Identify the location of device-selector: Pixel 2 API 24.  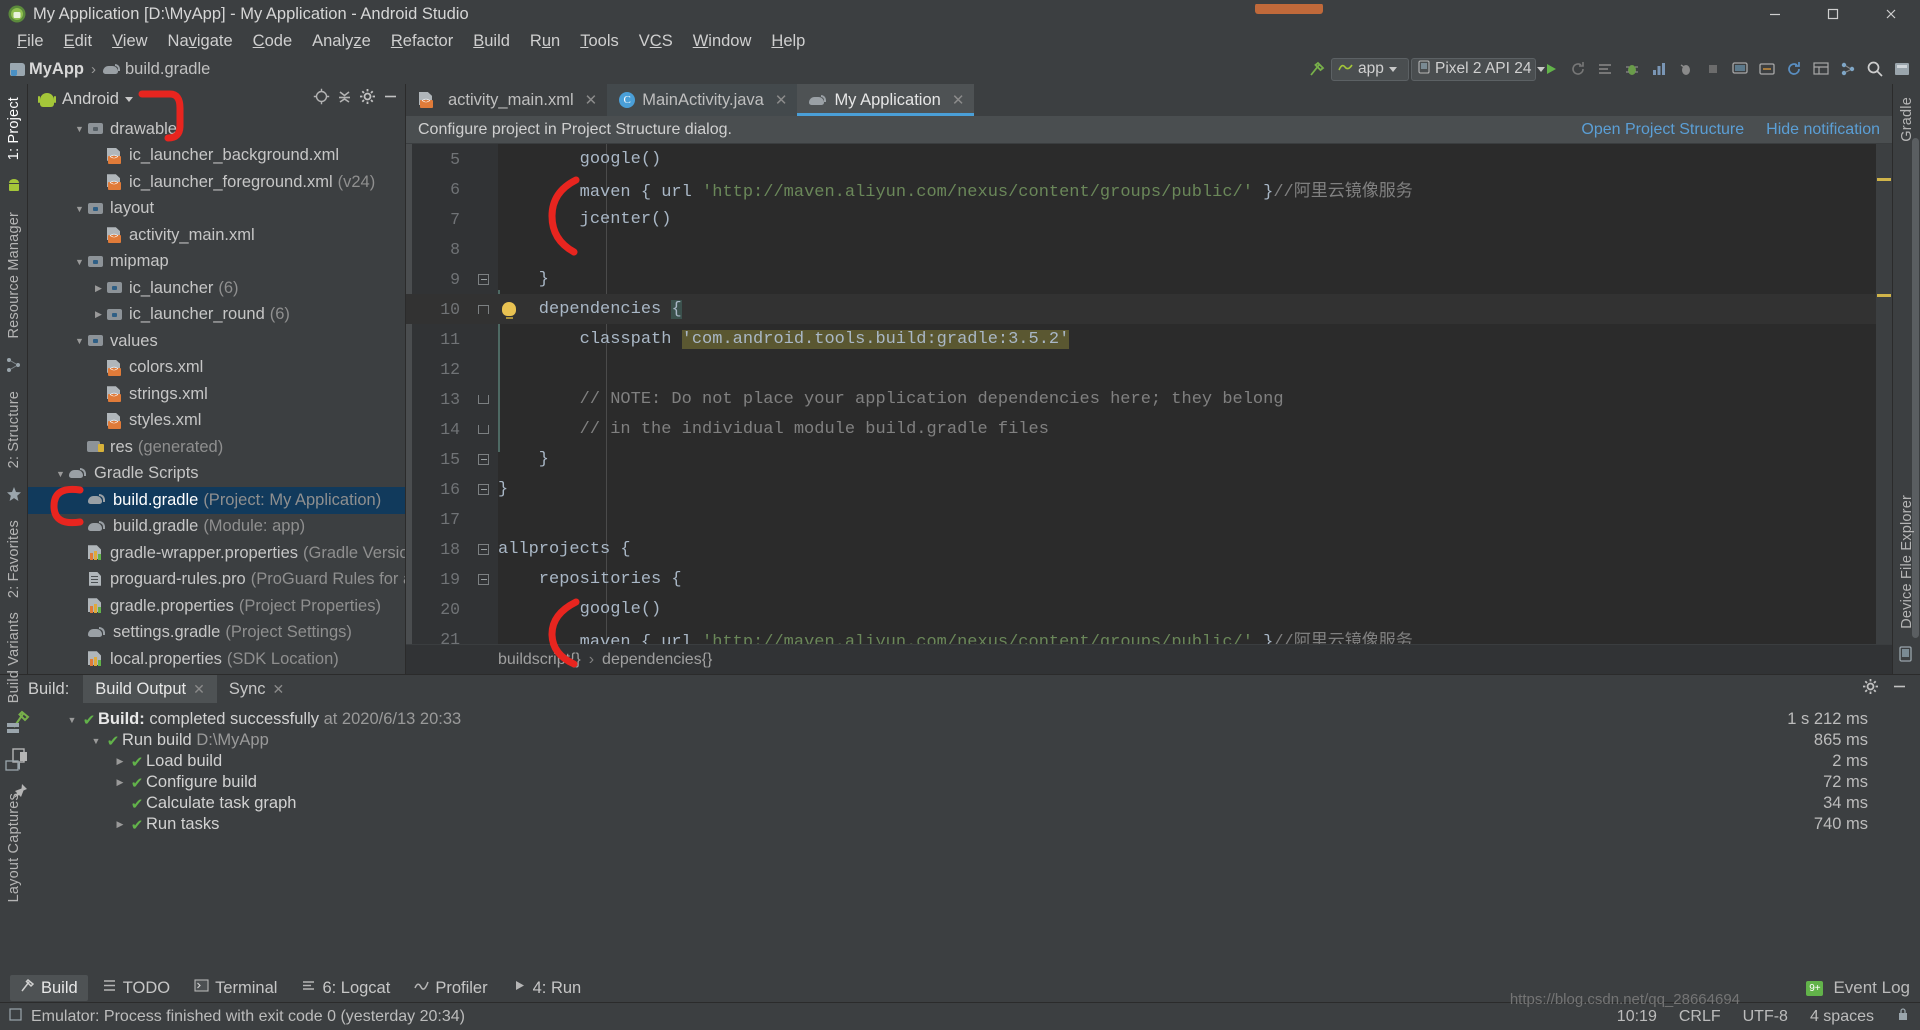
(1478, 69).